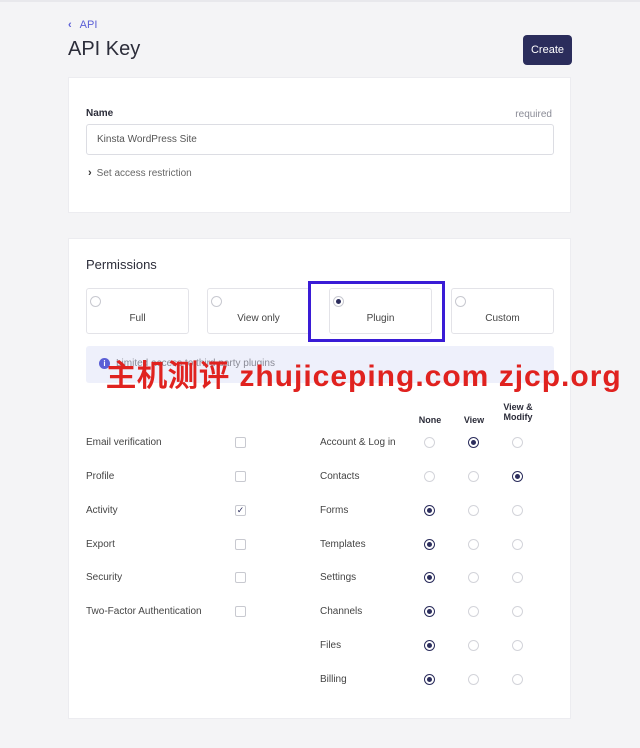 This screenshot has width=640, height=748. What do you see at coordinates (121, 264) in the screenshot?
I see `permissions-title: Permissions` at bounding box center [121, 264].